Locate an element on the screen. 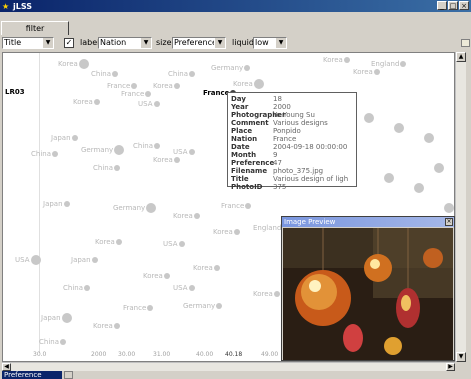 The image size is (471, 379). minimize-button: _ is located at coordinates (442, 5).